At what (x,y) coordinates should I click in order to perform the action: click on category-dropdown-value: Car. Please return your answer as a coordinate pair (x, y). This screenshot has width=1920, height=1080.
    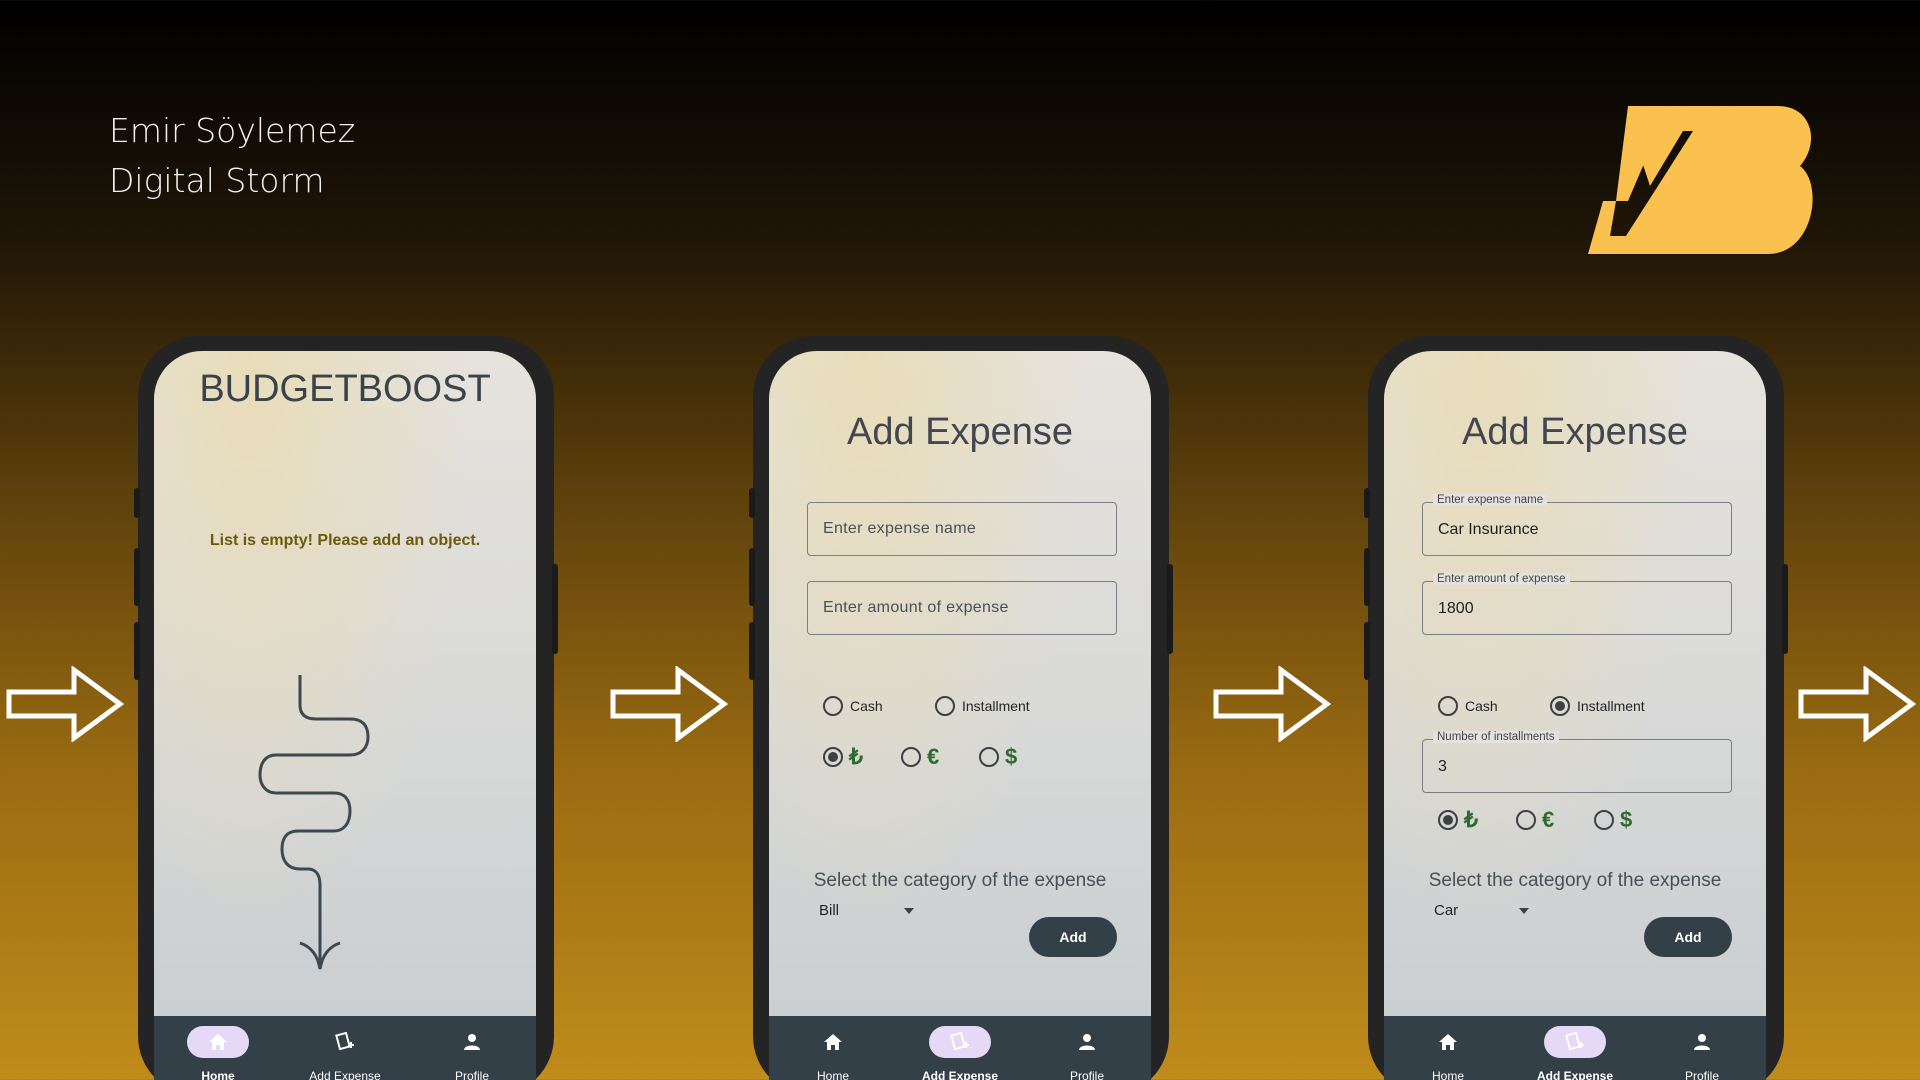
    Looking at the image, I should click on (1446, 910).